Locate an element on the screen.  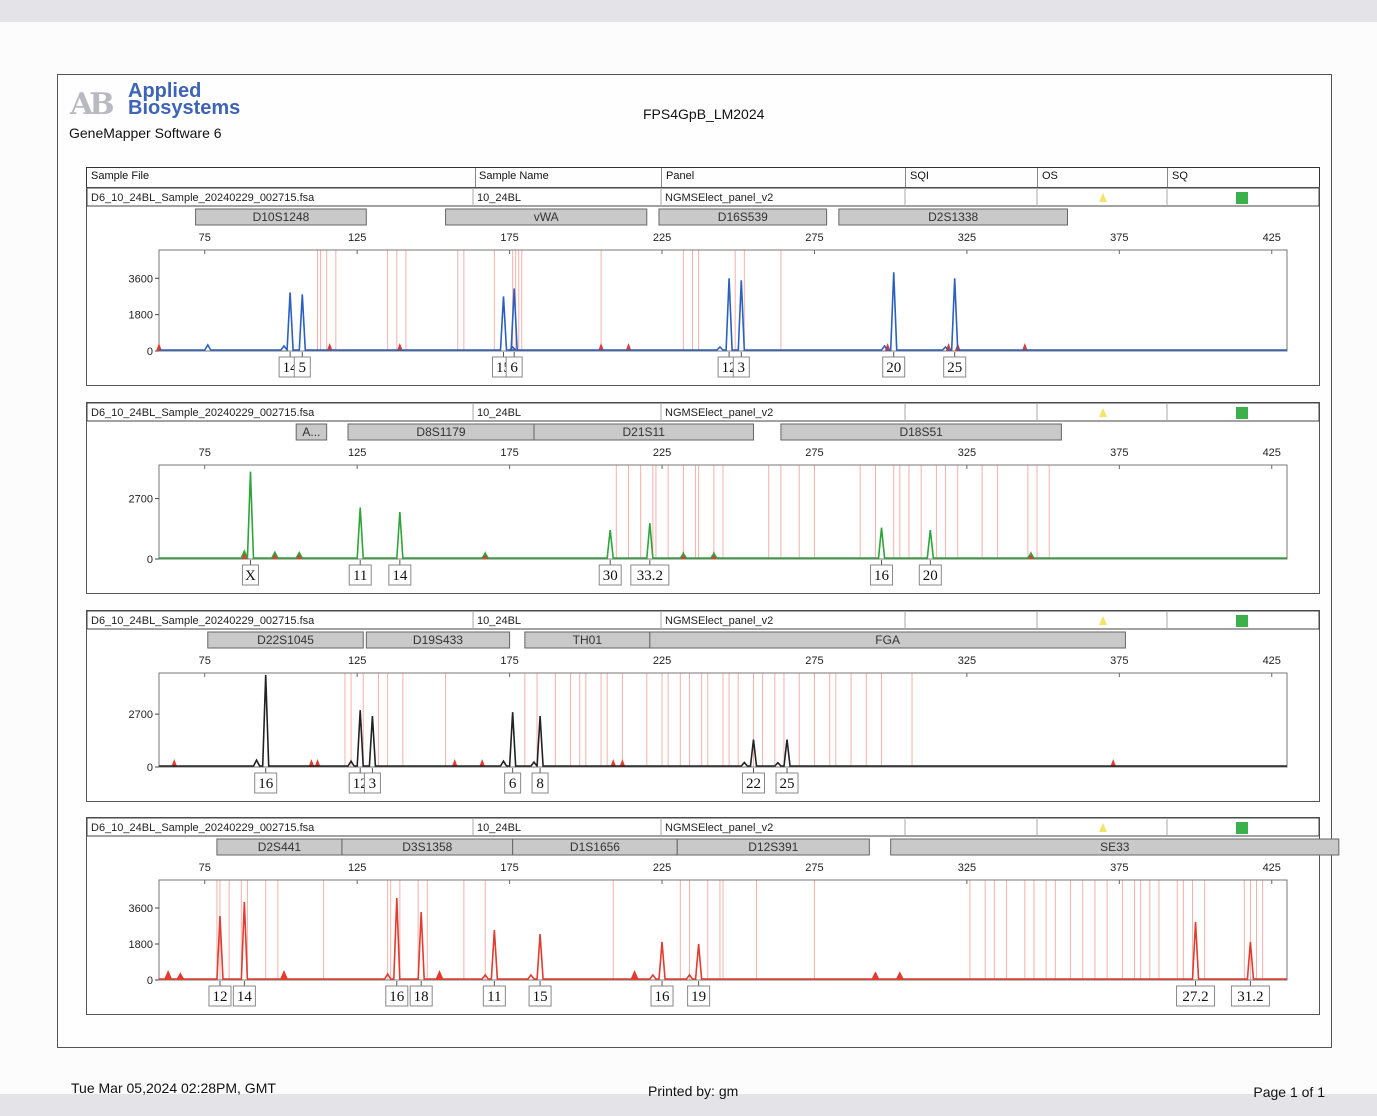
allele-call: 33.2 is located at coordinates (650, 573).